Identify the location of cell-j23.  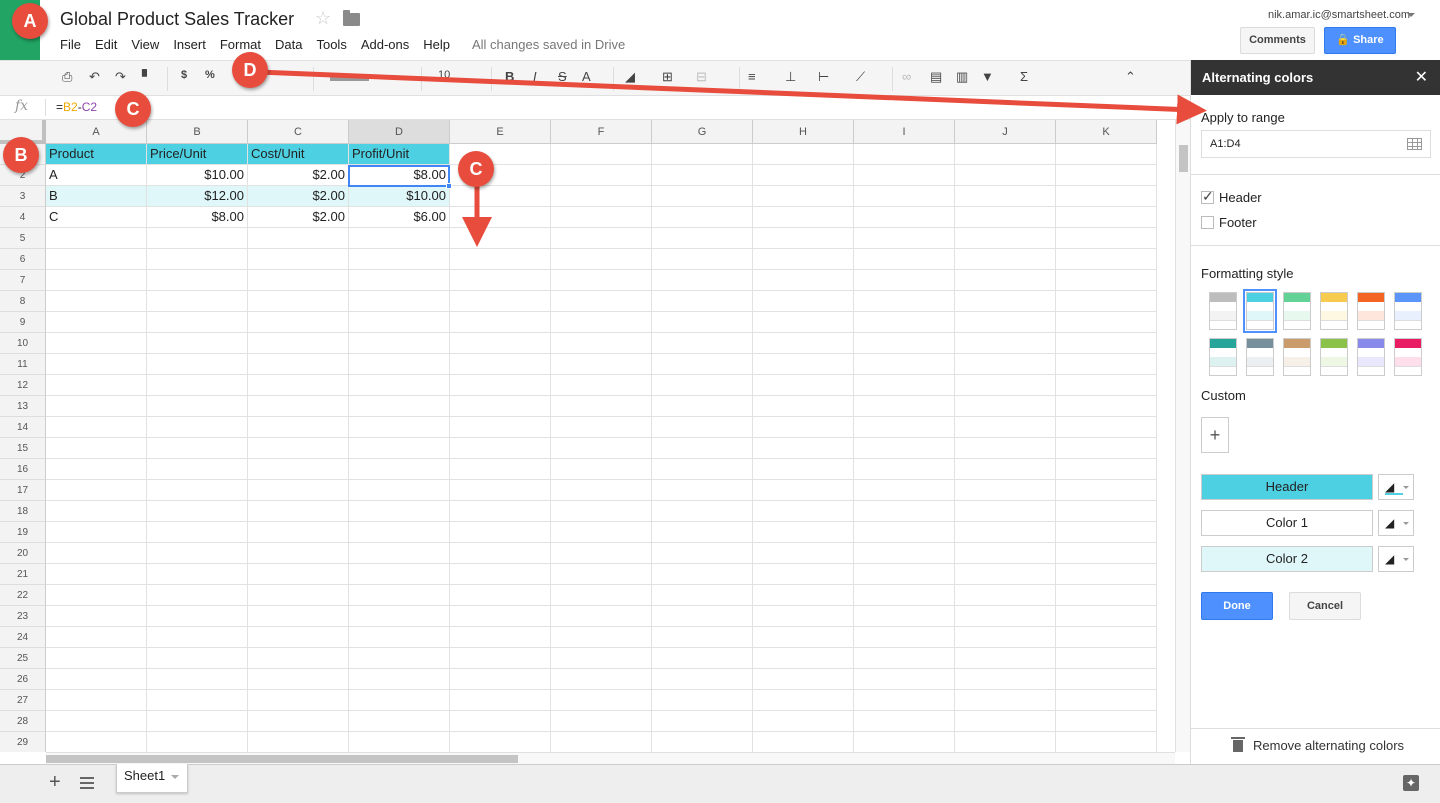
(1005, 616).